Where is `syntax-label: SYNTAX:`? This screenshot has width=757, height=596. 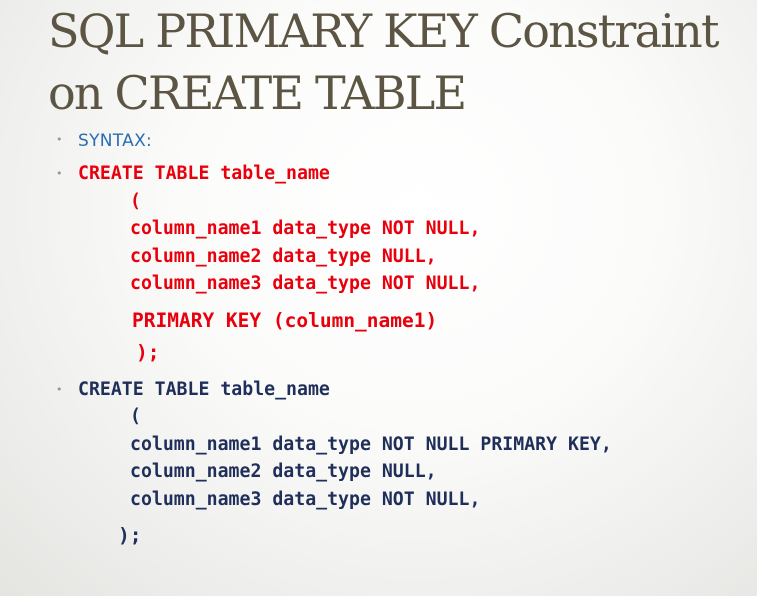 syntax-label: SYNTAX: is located at coordinates (115, 141).